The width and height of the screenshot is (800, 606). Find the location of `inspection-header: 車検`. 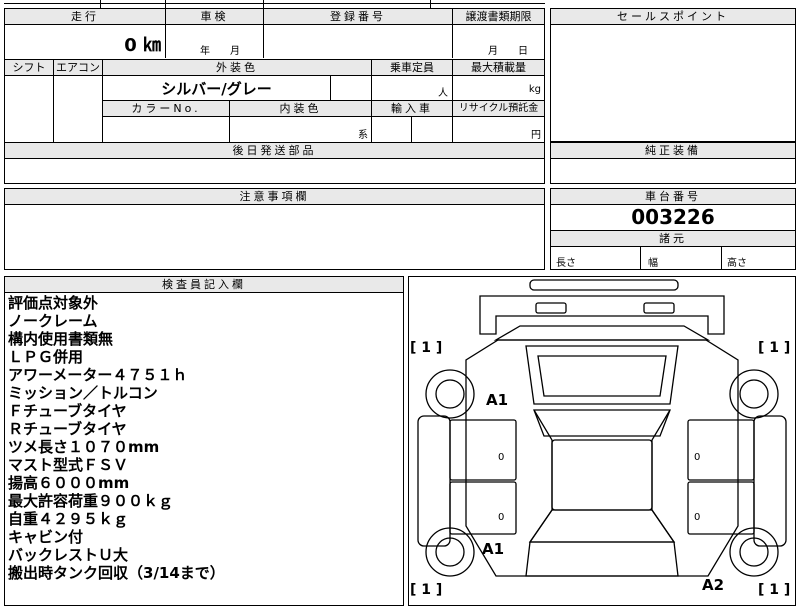

inspection-header: 車検 is located at coordinates (214, 16).